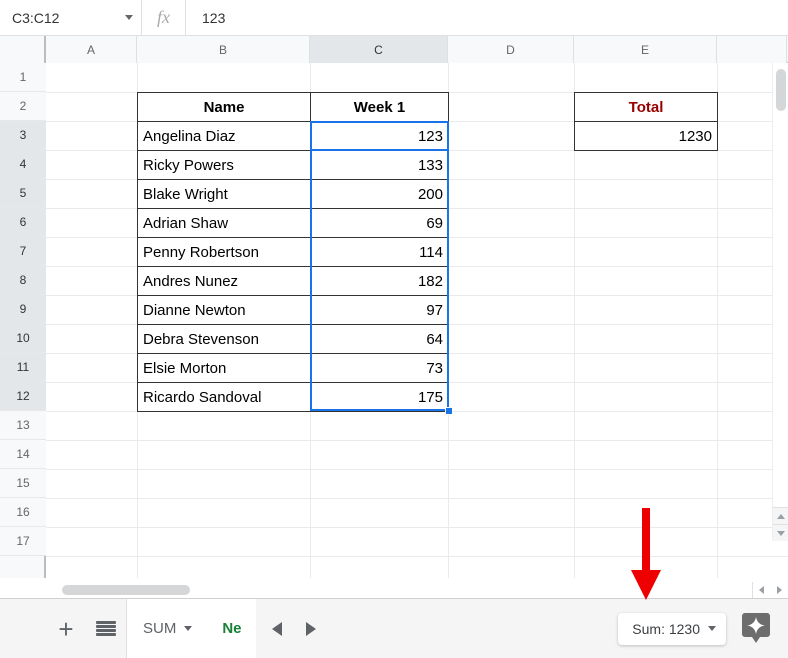 The height and width of the screenshot is (658, 788). I want to click on column-title-name: Name, so click(224, 107).